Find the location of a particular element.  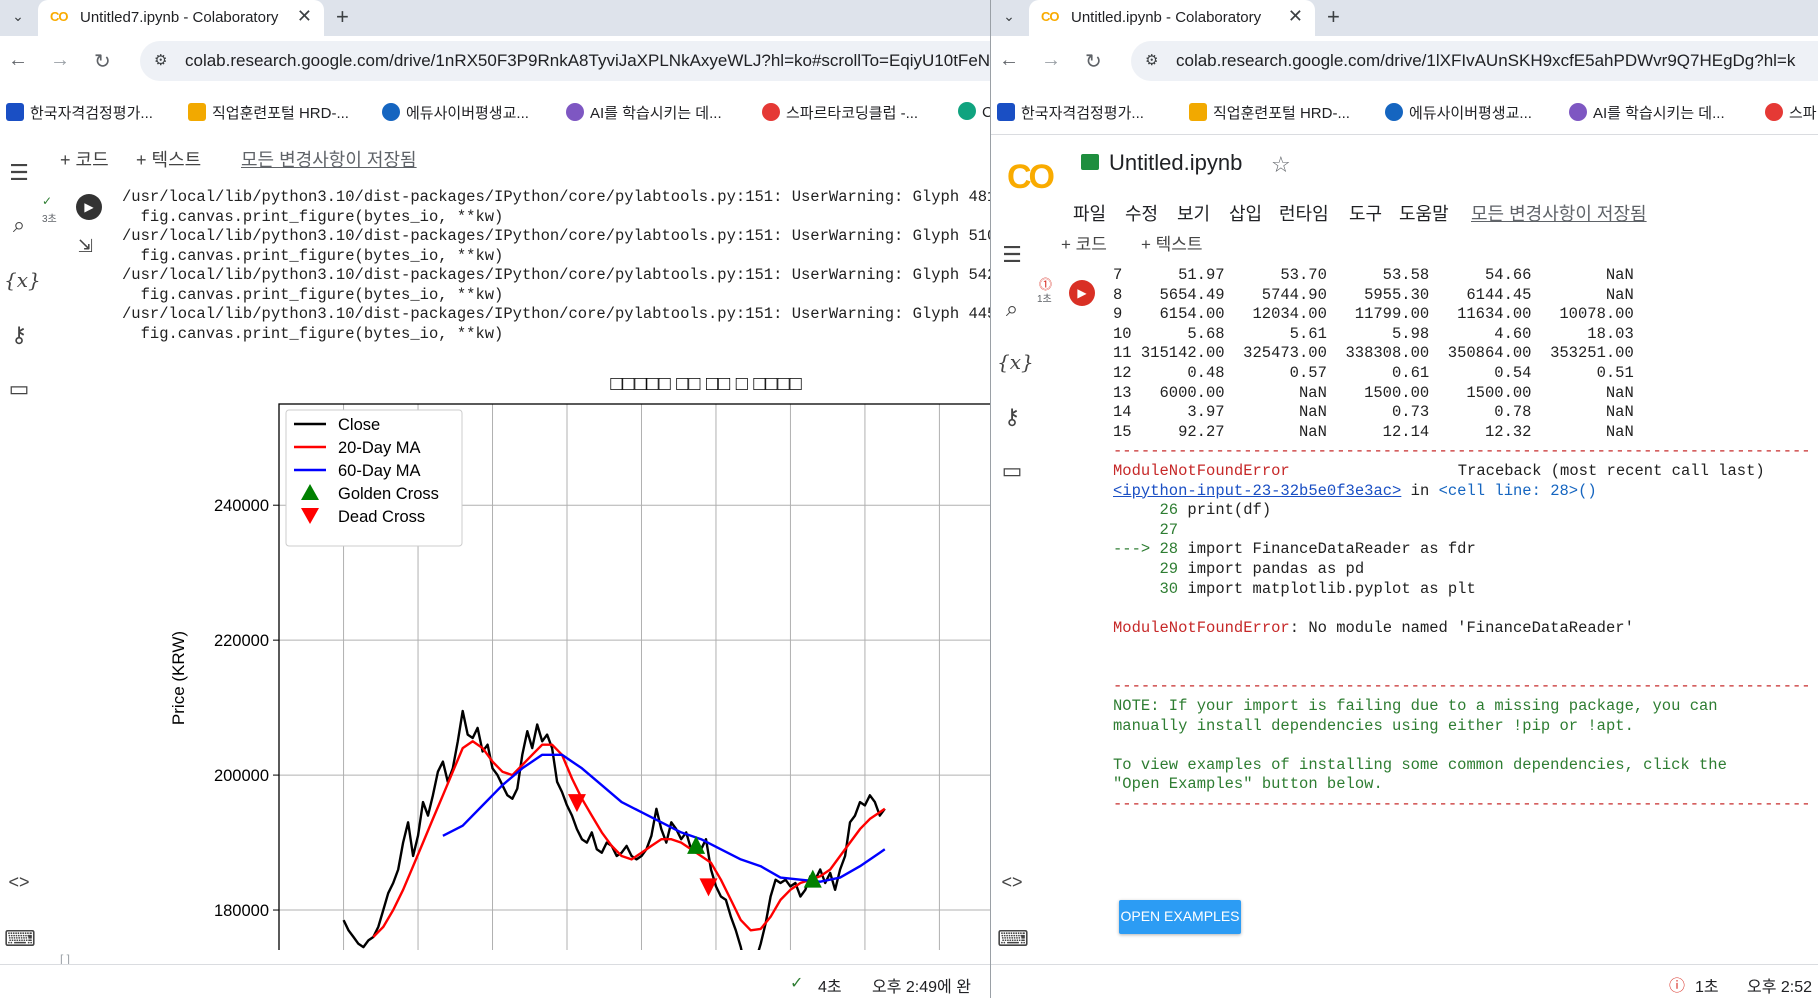

output-menu-icon: ⇲ is located at coordinates (85, 246).